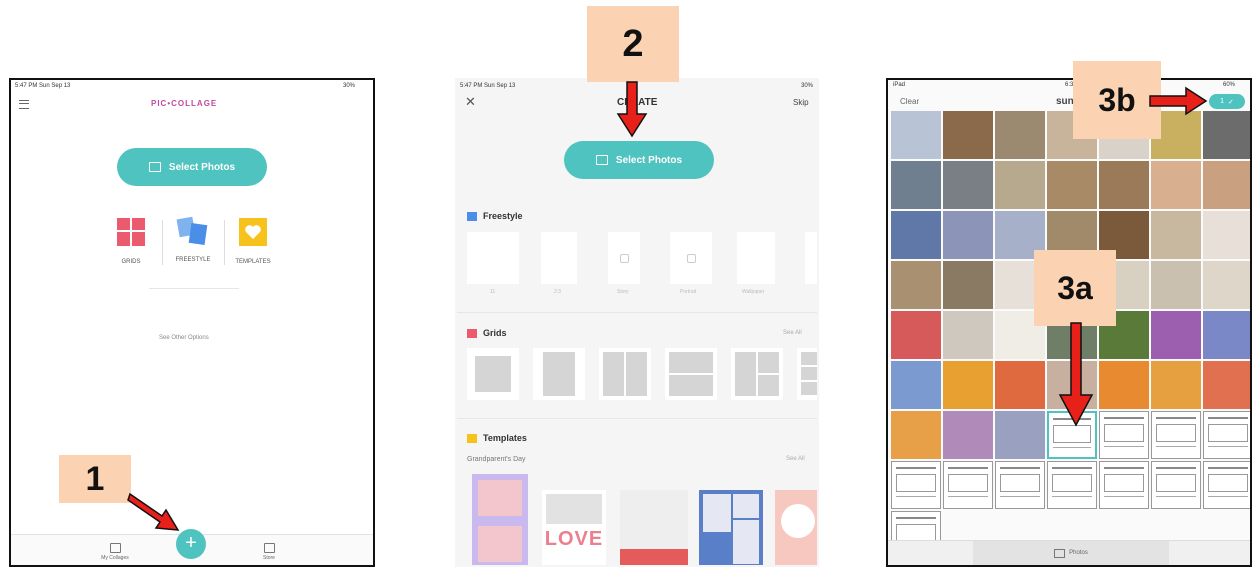  I want to click on step-3a-callout: 3a, so click(1075, 288).